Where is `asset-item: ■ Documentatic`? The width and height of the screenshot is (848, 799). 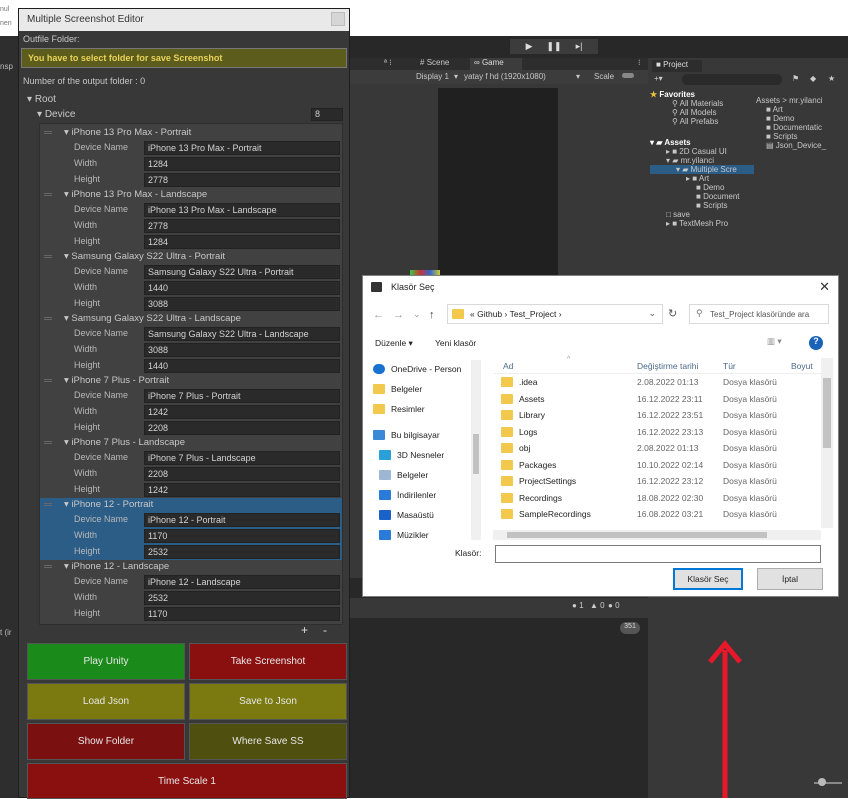
asset-item: ■ Documentatic is located at coordinates (802, 127).